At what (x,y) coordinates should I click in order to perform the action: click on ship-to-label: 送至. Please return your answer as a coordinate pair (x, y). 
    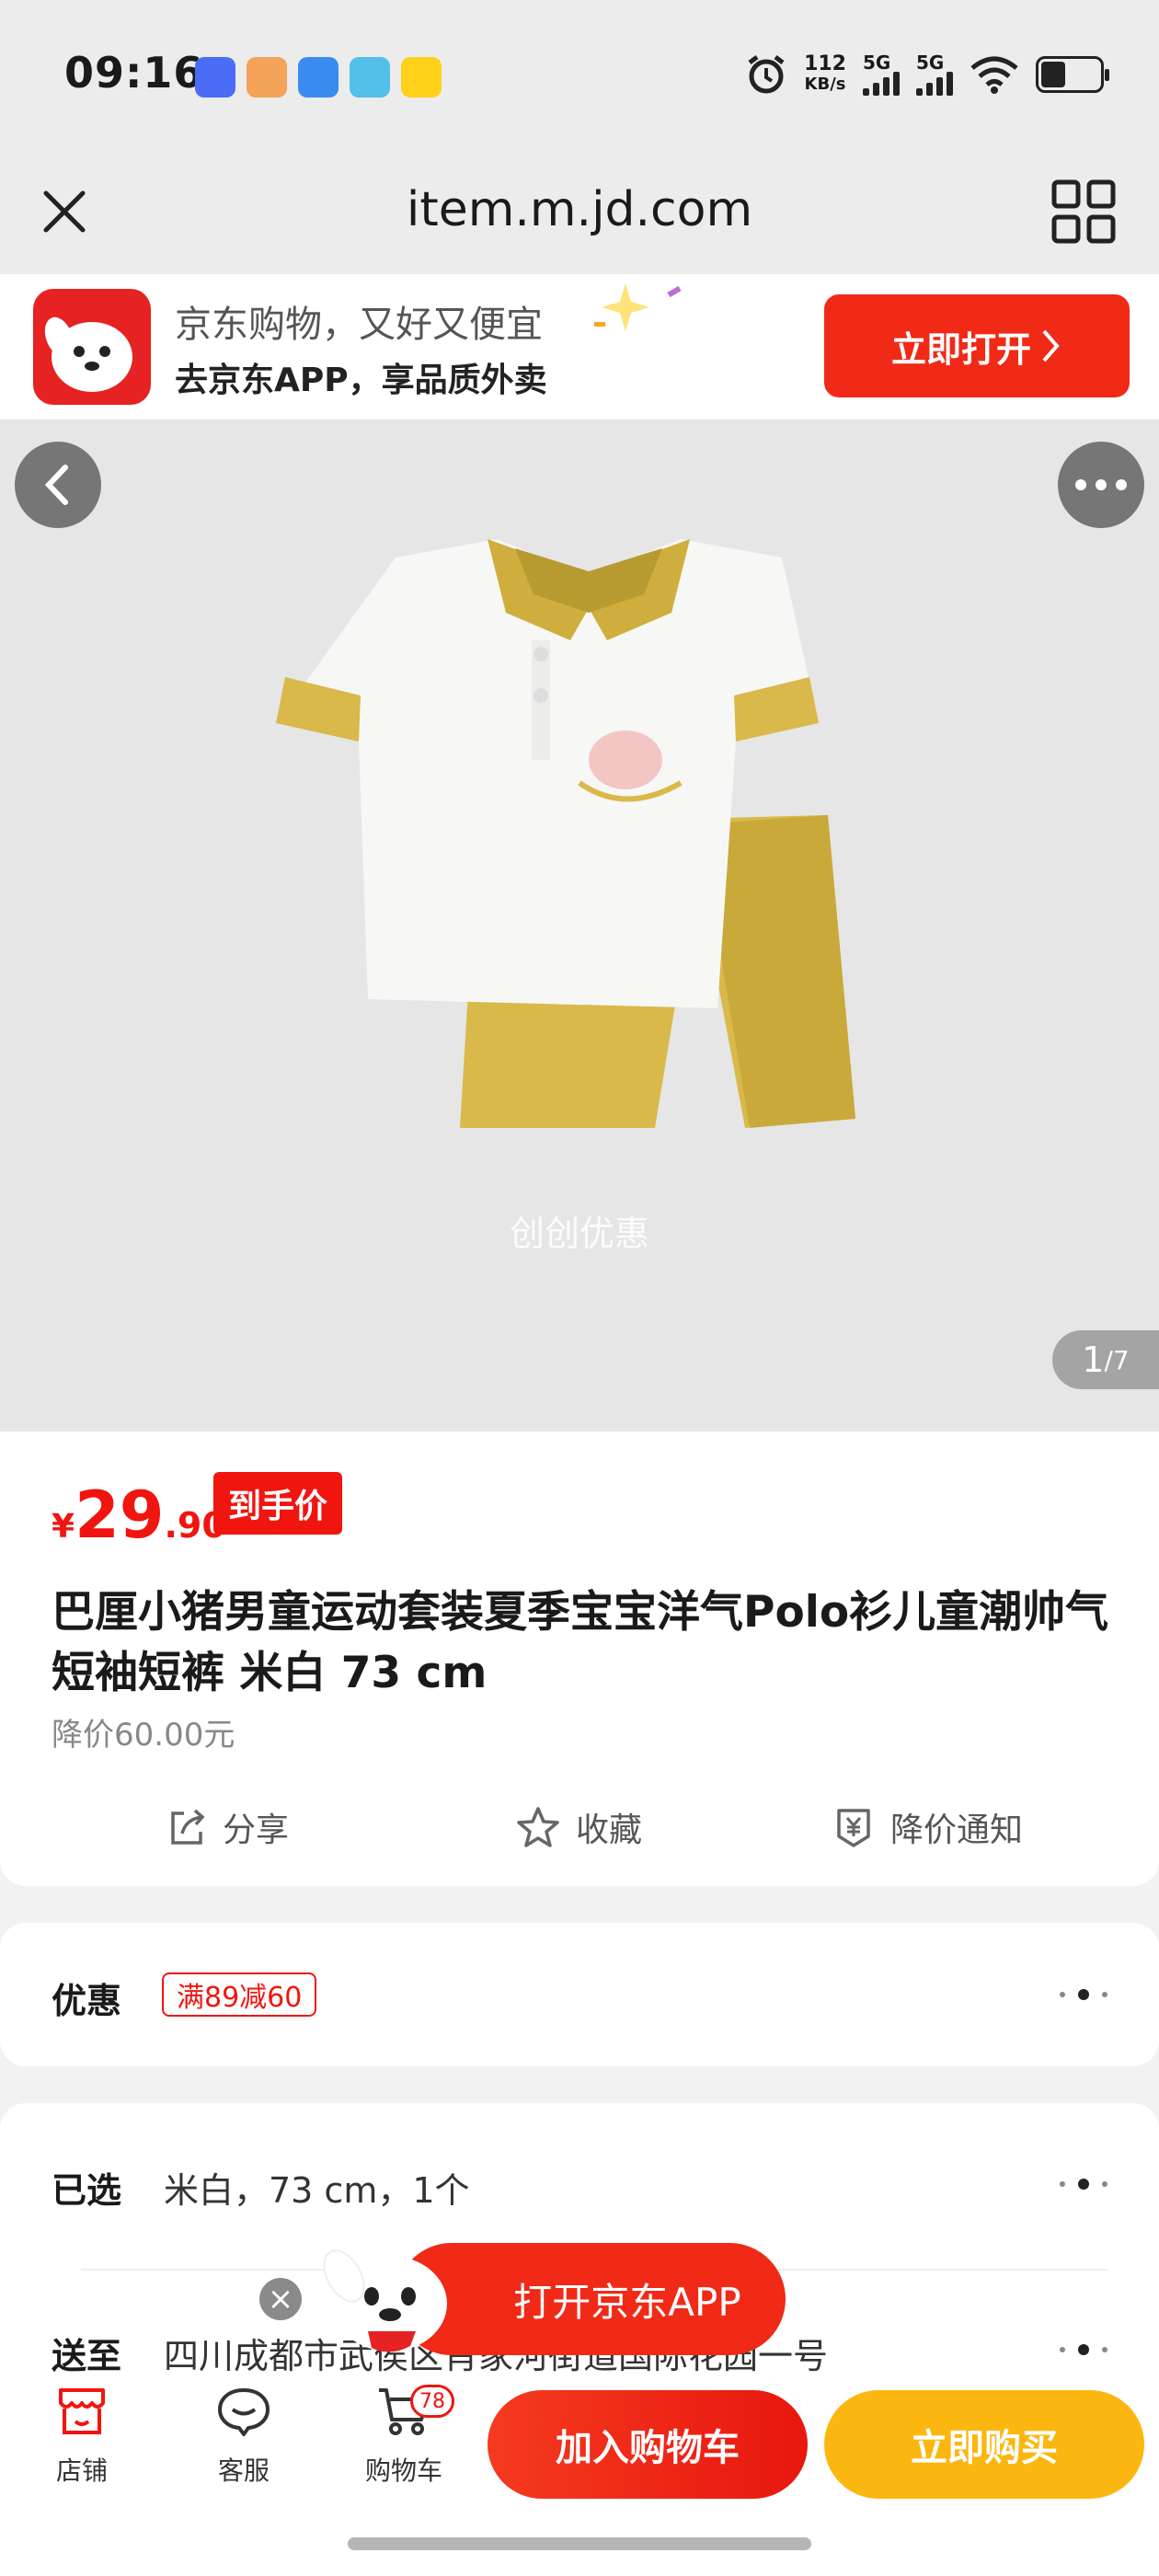
    Looking at the image, I should click on (87, 2356).